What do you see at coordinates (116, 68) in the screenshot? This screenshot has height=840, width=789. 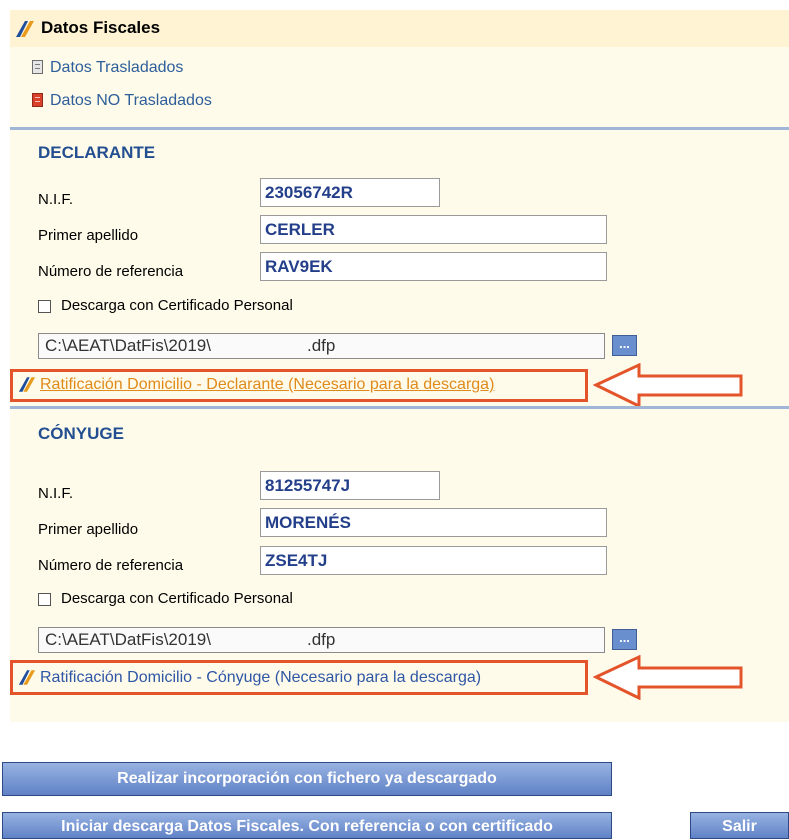 I see `nav-link-datos-trasladados: Datos Trasladados` at bounding box center [116, 68].